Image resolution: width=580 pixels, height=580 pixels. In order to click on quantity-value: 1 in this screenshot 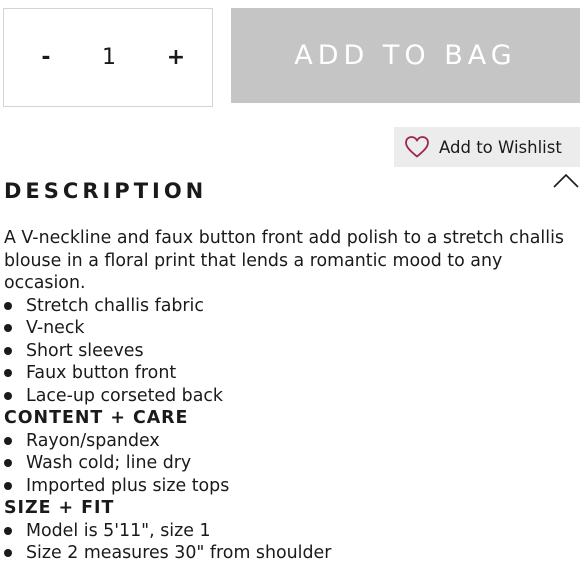, I will do `click(109, 57)`.